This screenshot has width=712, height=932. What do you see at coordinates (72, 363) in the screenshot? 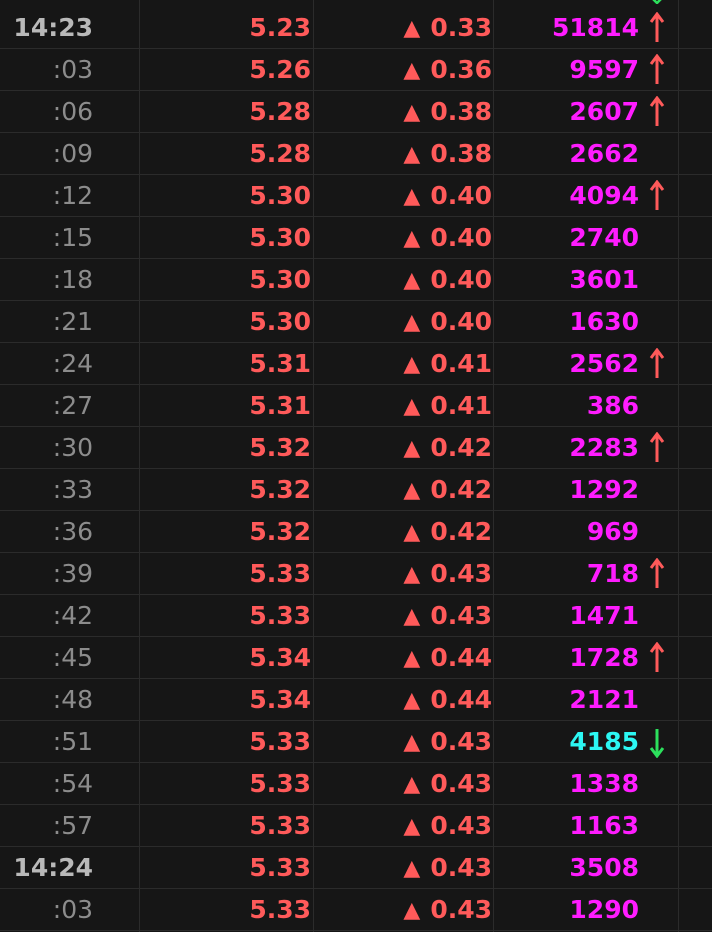
I see `tick-time: :24` at bounding box center [72, 363].